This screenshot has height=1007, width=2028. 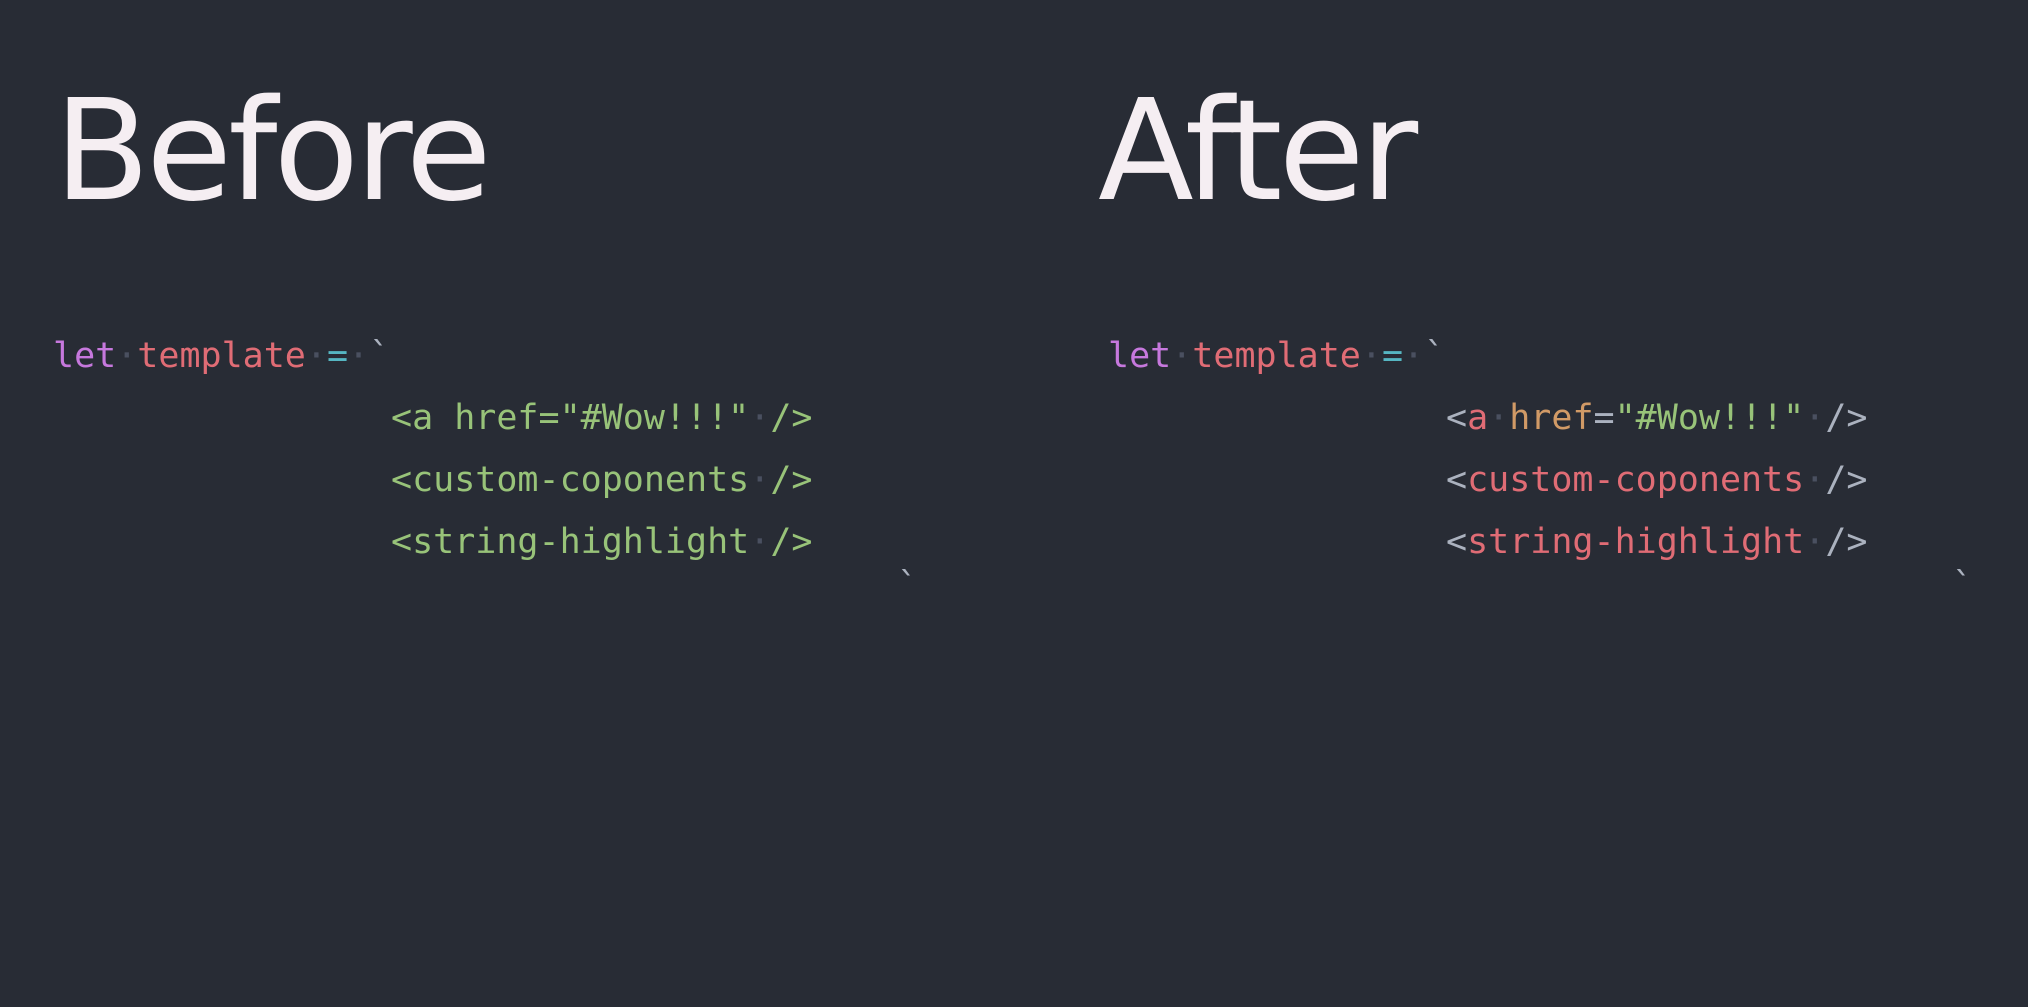 I want to click on code-line-3: <custom-coponents·/>, so click(x=1657, y=480).